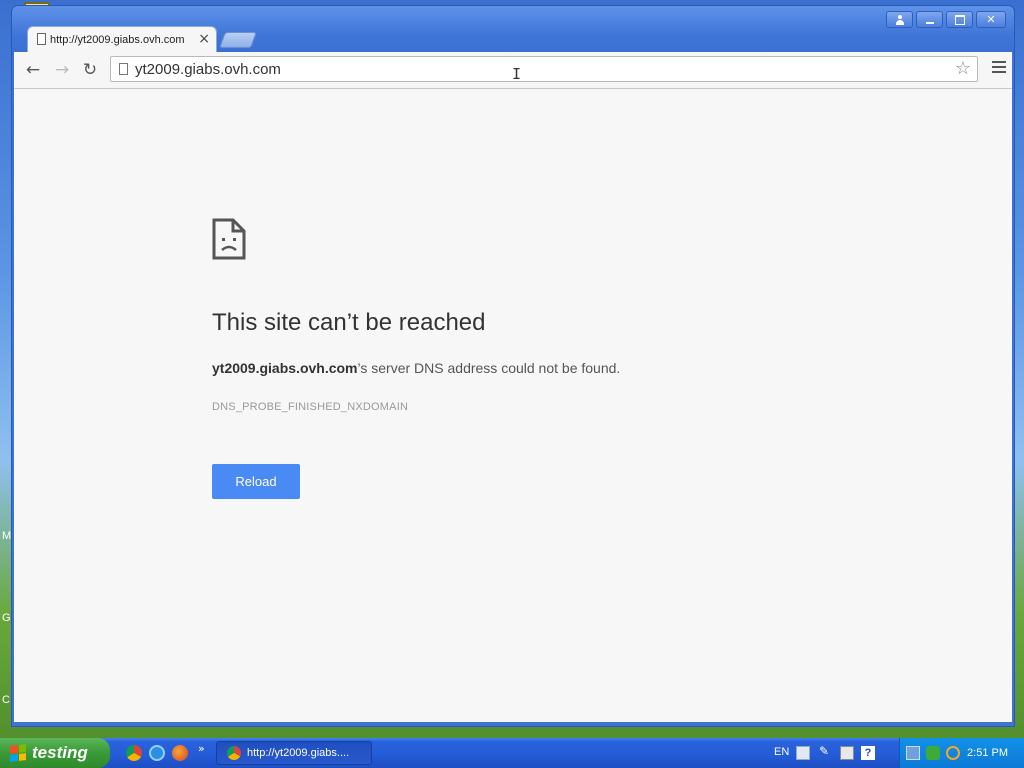  I want to click on system-tray: 2:51 PM, so click(961, 753).